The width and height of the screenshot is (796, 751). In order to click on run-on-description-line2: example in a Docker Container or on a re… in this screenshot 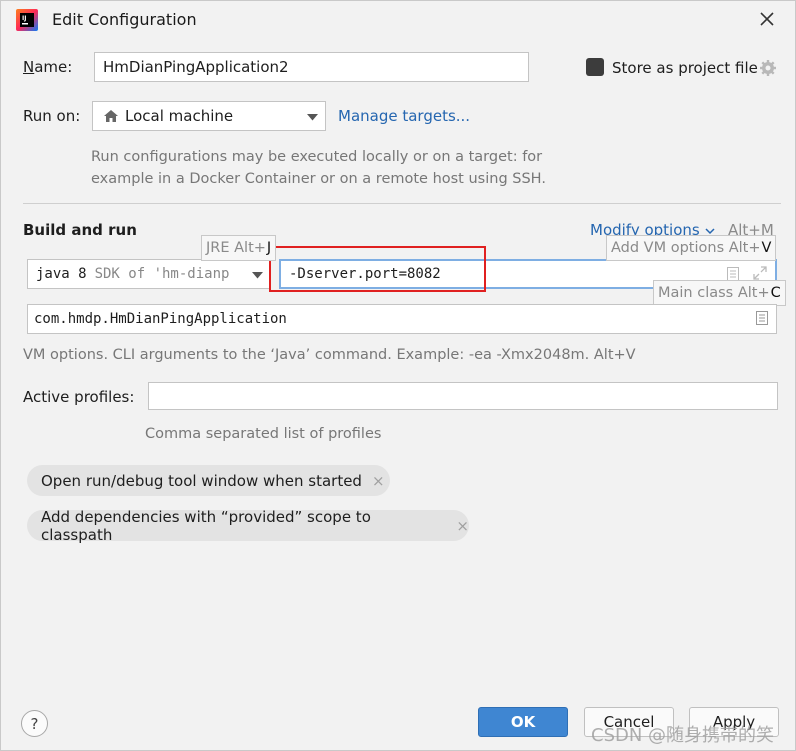, I will do `click(318, 179)`.